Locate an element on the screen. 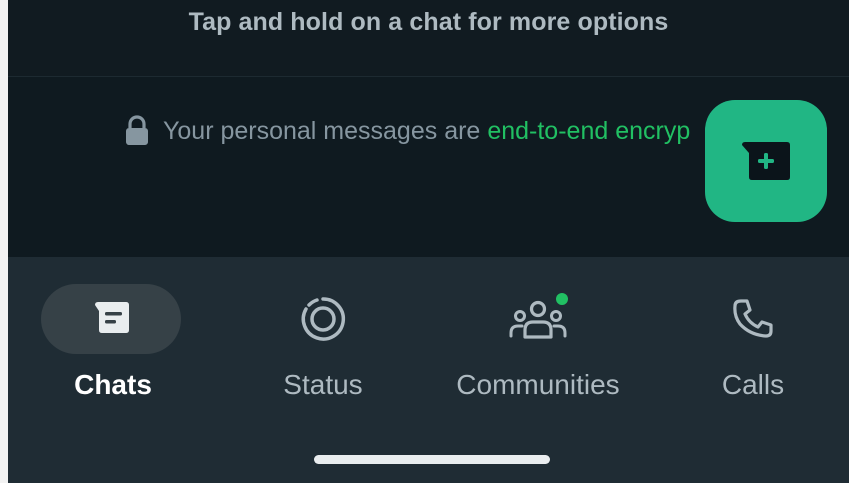 The width and height of the screenshot is (849, 483). status-pill is located at coordinates (323, 319).